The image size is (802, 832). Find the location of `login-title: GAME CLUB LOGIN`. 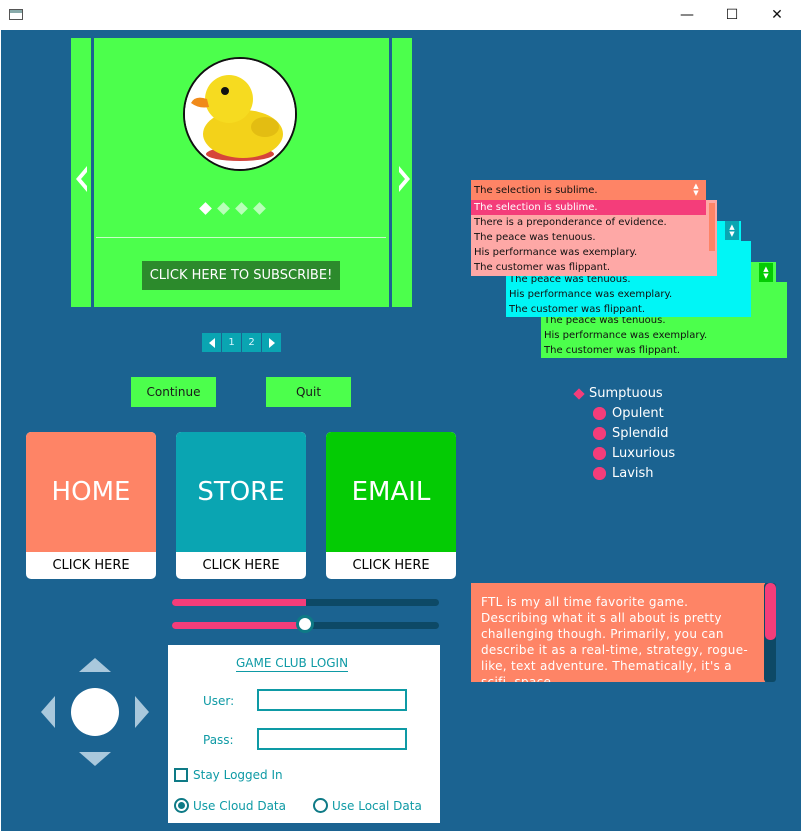

login-title: GAME CLUB LOGIN is located at coordinates (292, 664).